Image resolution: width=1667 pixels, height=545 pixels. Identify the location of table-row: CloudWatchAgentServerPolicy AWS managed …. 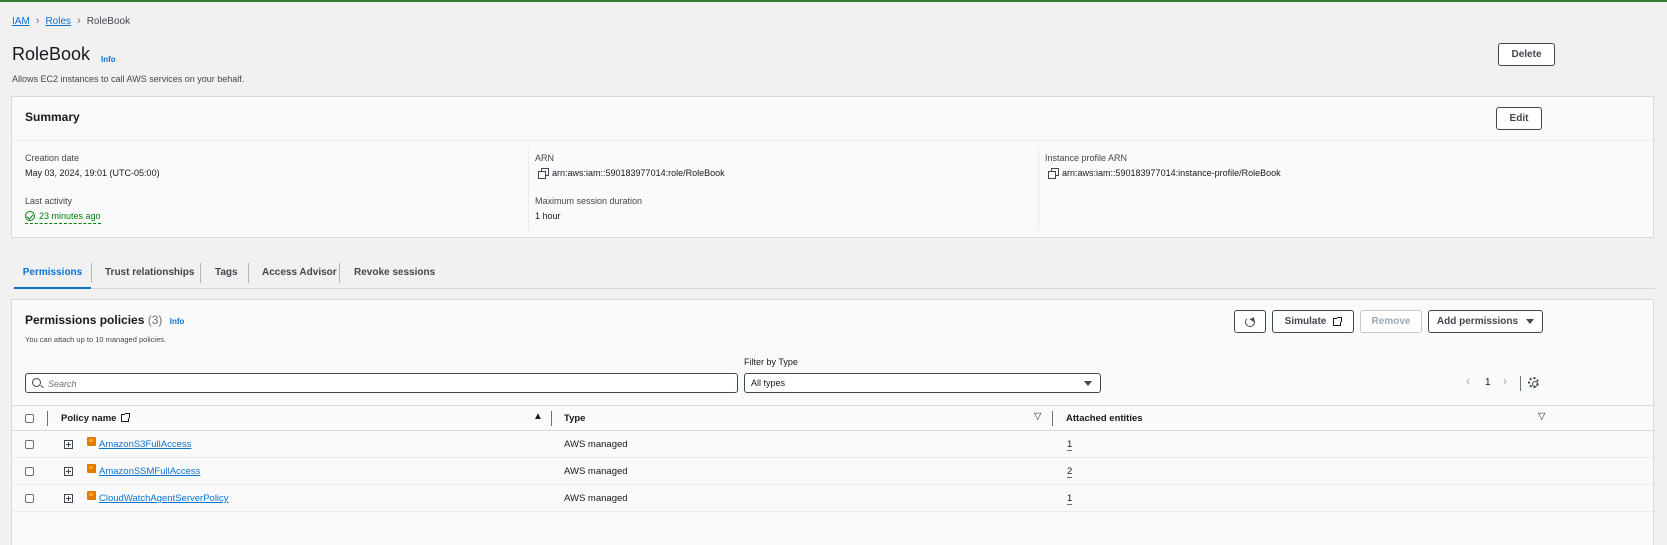
(832, 498).